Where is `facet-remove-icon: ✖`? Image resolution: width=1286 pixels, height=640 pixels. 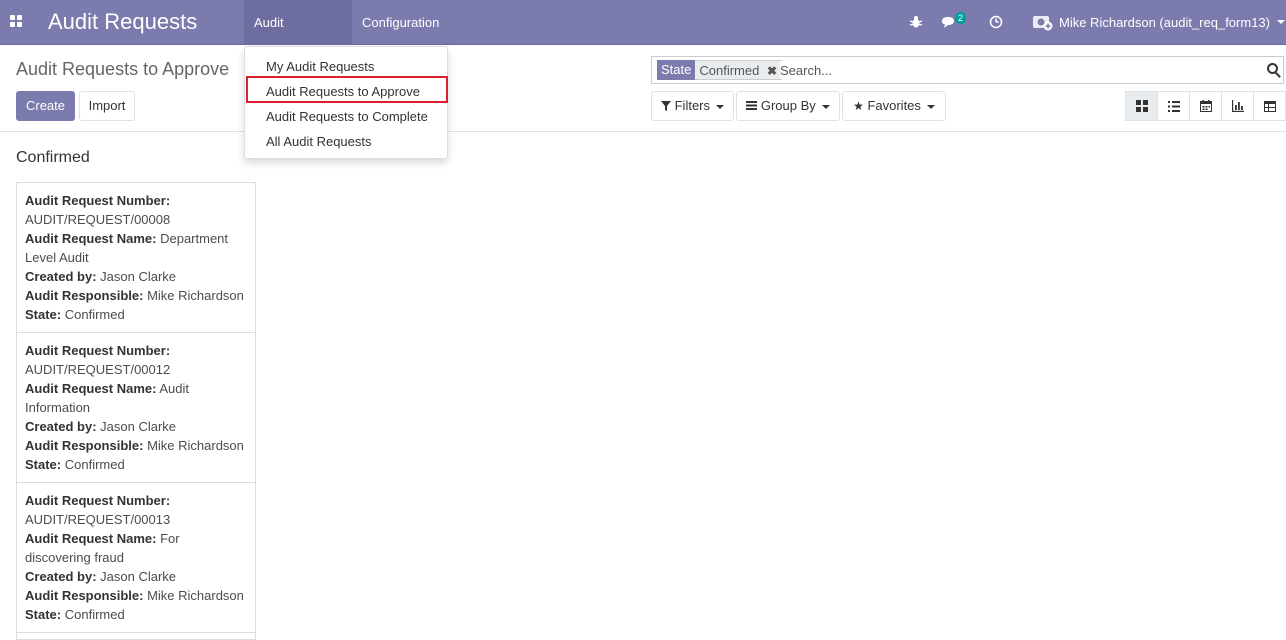 facet-remove-icon: ✖ is located at coordinates (772, 71).